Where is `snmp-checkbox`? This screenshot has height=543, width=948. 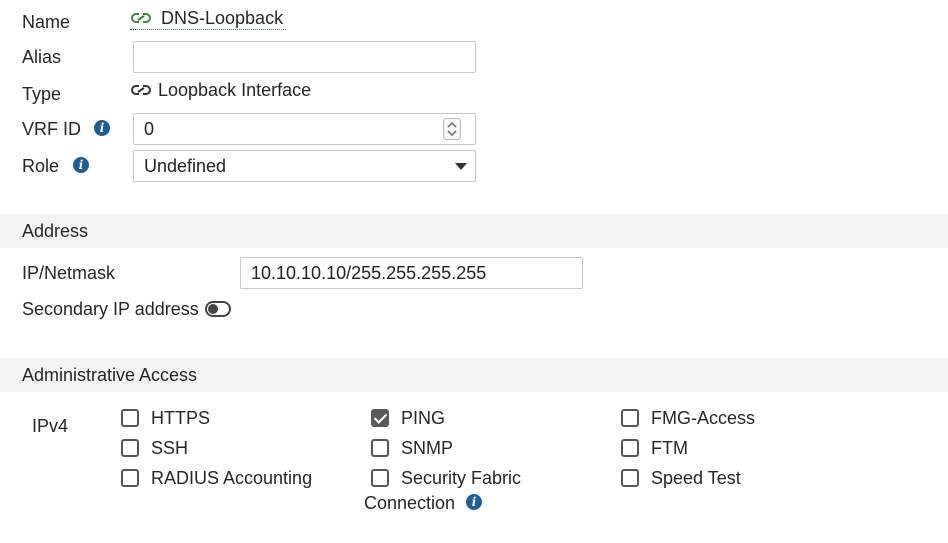
snmp-checkbox is located at coordinates (380, 448).